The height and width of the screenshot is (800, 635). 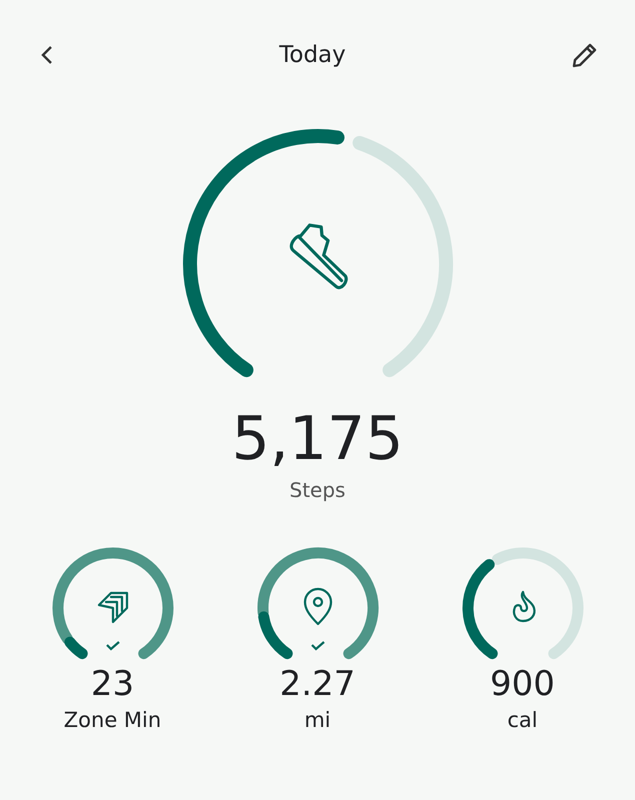 I want to click on metric-value: 2.27, so click(x=318, y=684).